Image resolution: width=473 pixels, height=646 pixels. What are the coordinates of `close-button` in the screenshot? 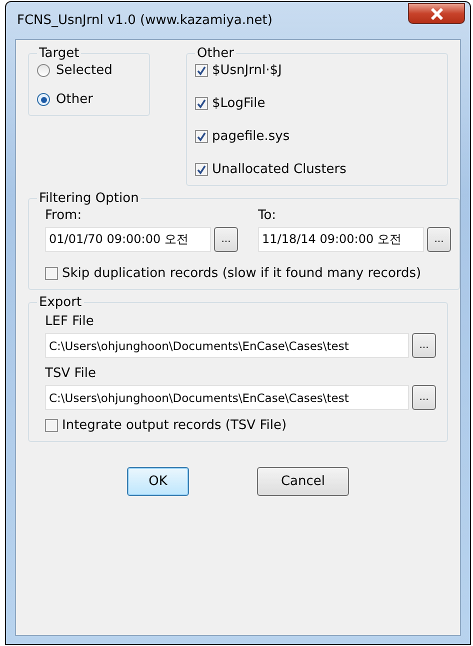 It's located at (436, 13).